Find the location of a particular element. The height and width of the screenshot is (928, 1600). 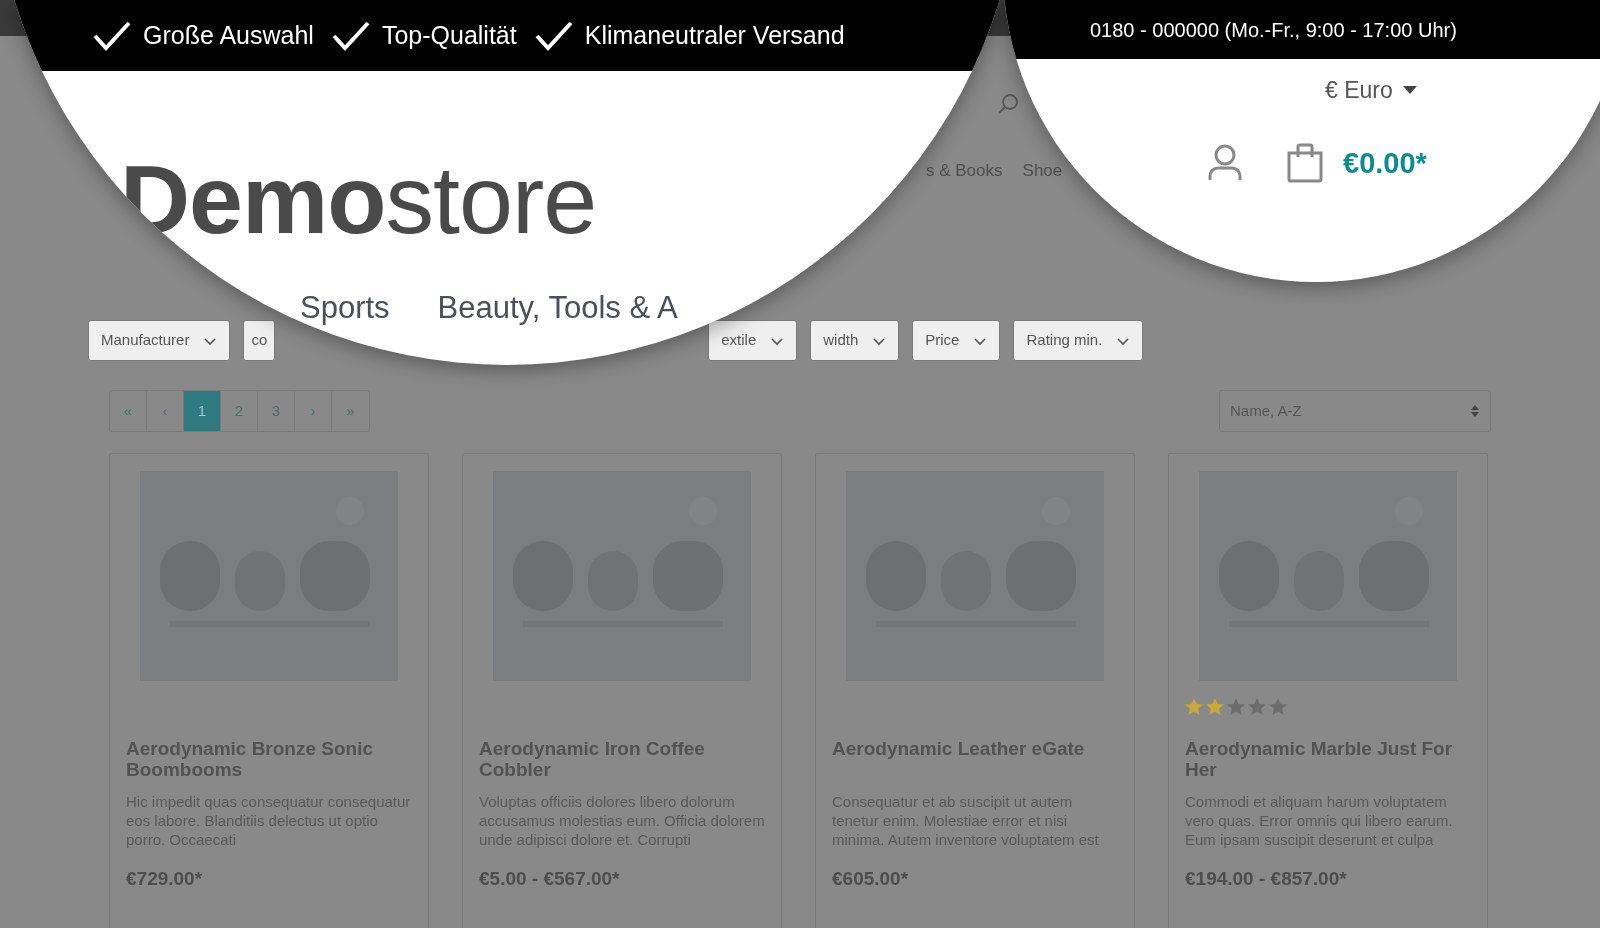

page-button: › is located at coordinates (313, 411).